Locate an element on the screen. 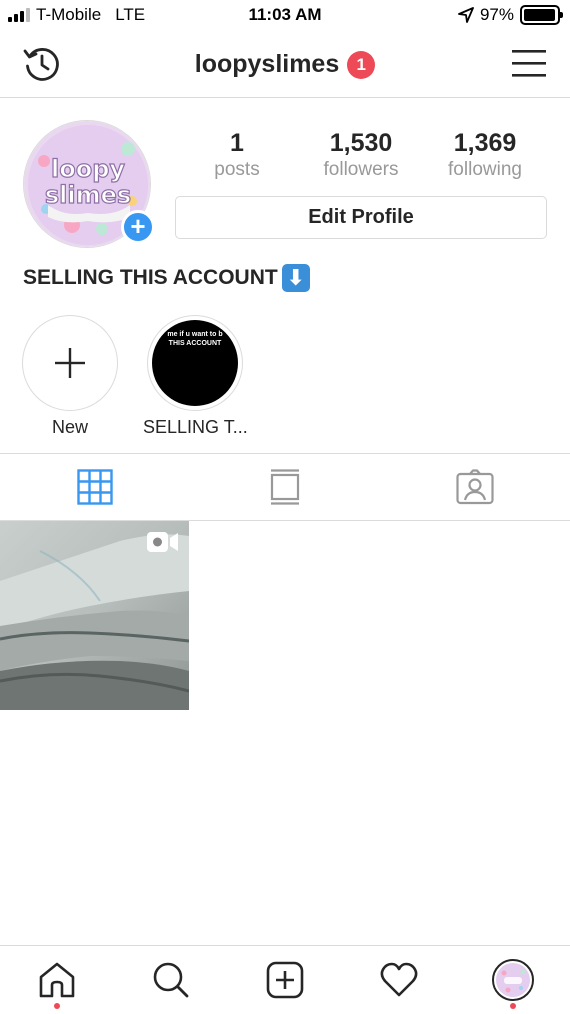  highlight-selling-circle: me if u want to b THIS ACCOUNT is located at coordinates (195, 363).